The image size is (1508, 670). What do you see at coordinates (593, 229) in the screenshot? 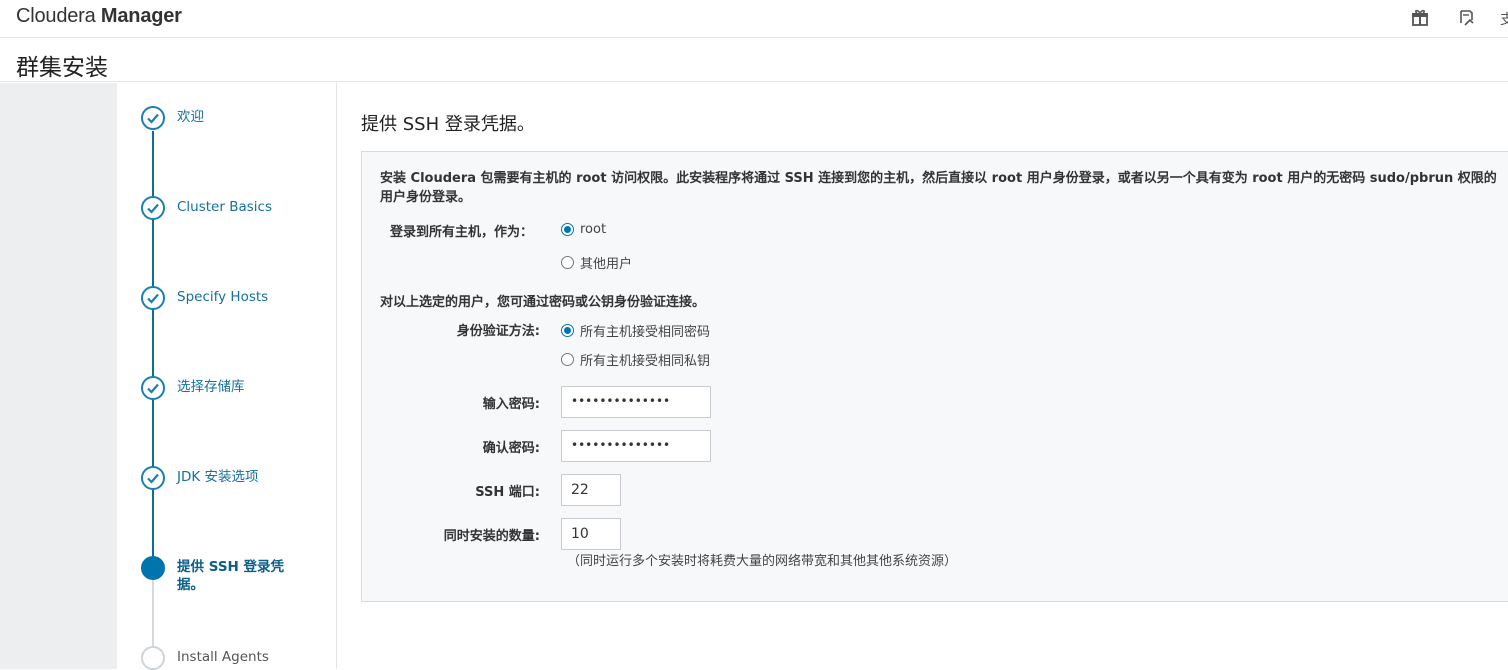
I see `login-root-label: root` at bounding box center [593, 229].